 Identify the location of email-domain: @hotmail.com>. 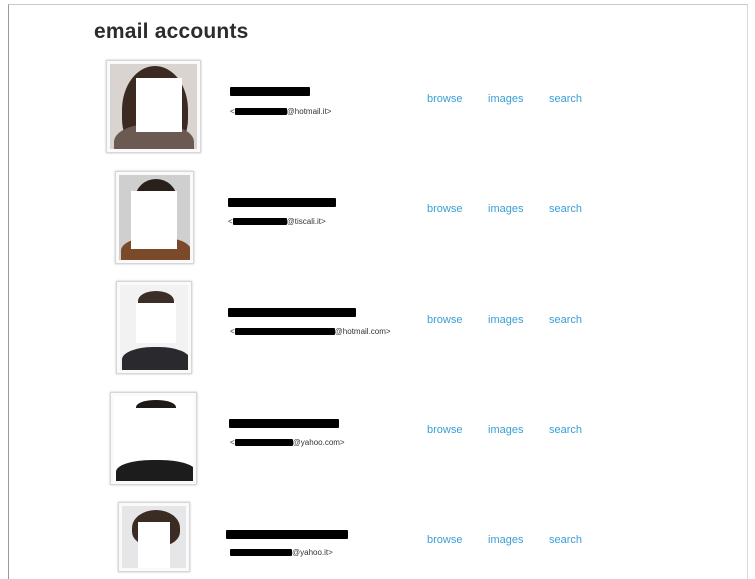
(362, 331).